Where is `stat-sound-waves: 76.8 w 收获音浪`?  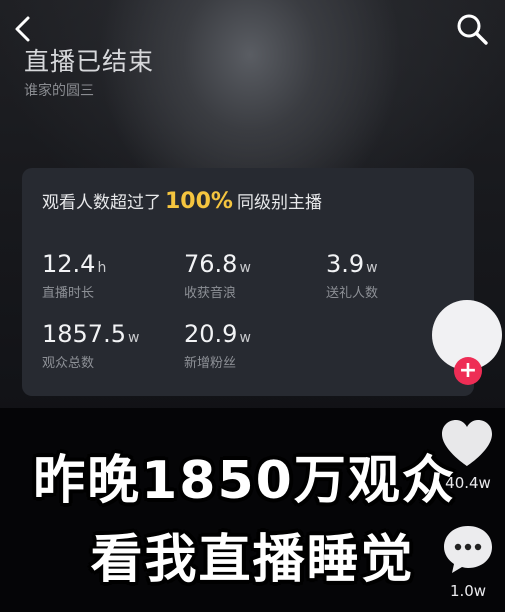
stat-sound-waves: 76.8 w 收获音浪 is located at coordinates (217, 275).